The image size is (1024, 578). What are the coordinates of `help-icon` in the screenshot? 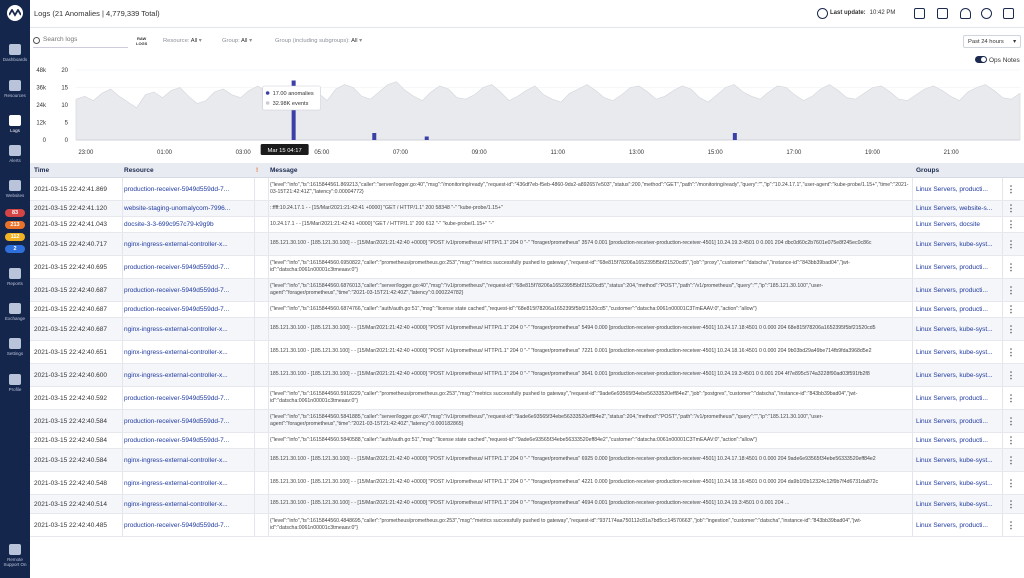 It's located at (986, 13).